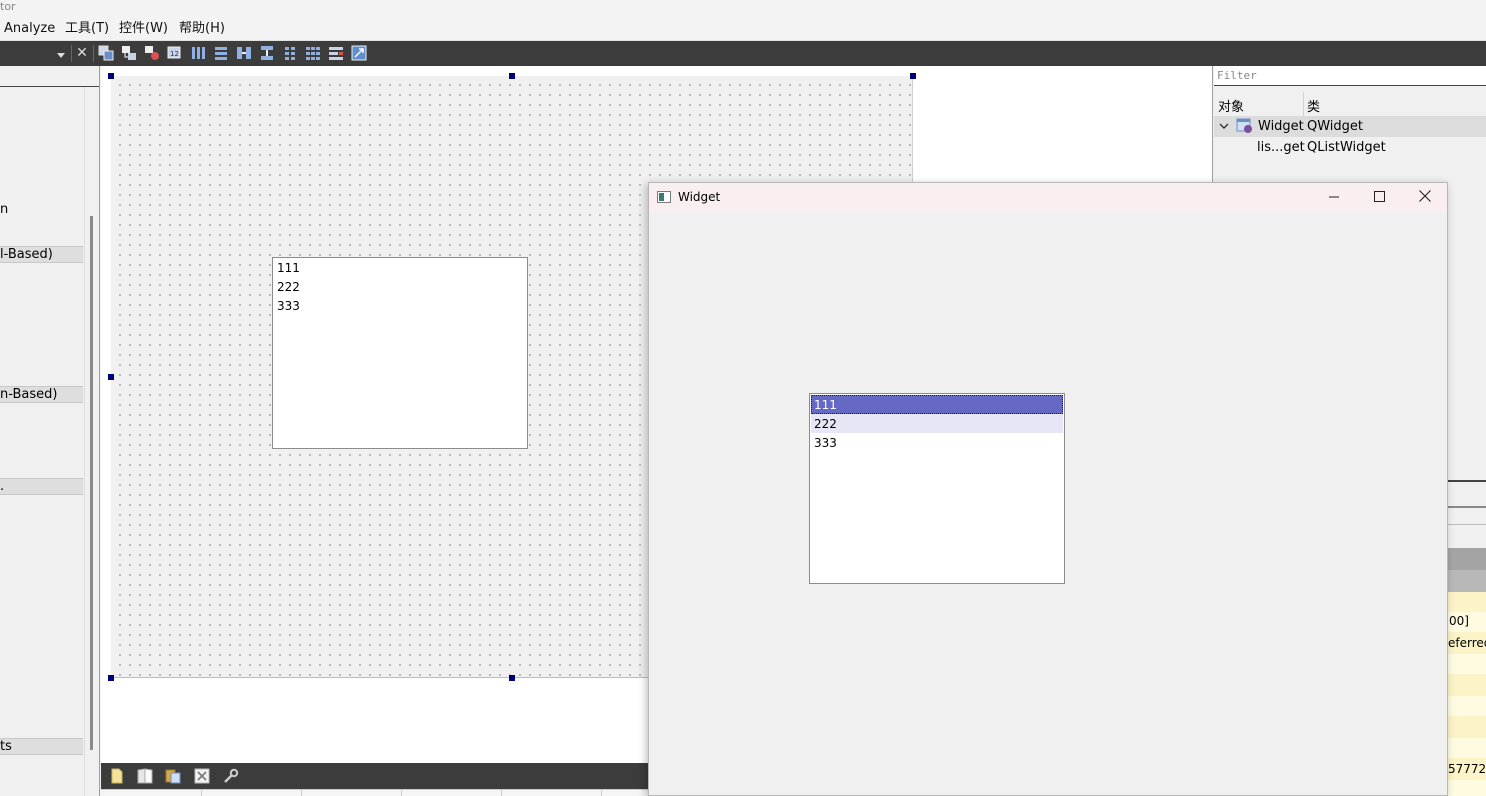  I want to click on resize-handle-bottom-left, so click(111, 678).